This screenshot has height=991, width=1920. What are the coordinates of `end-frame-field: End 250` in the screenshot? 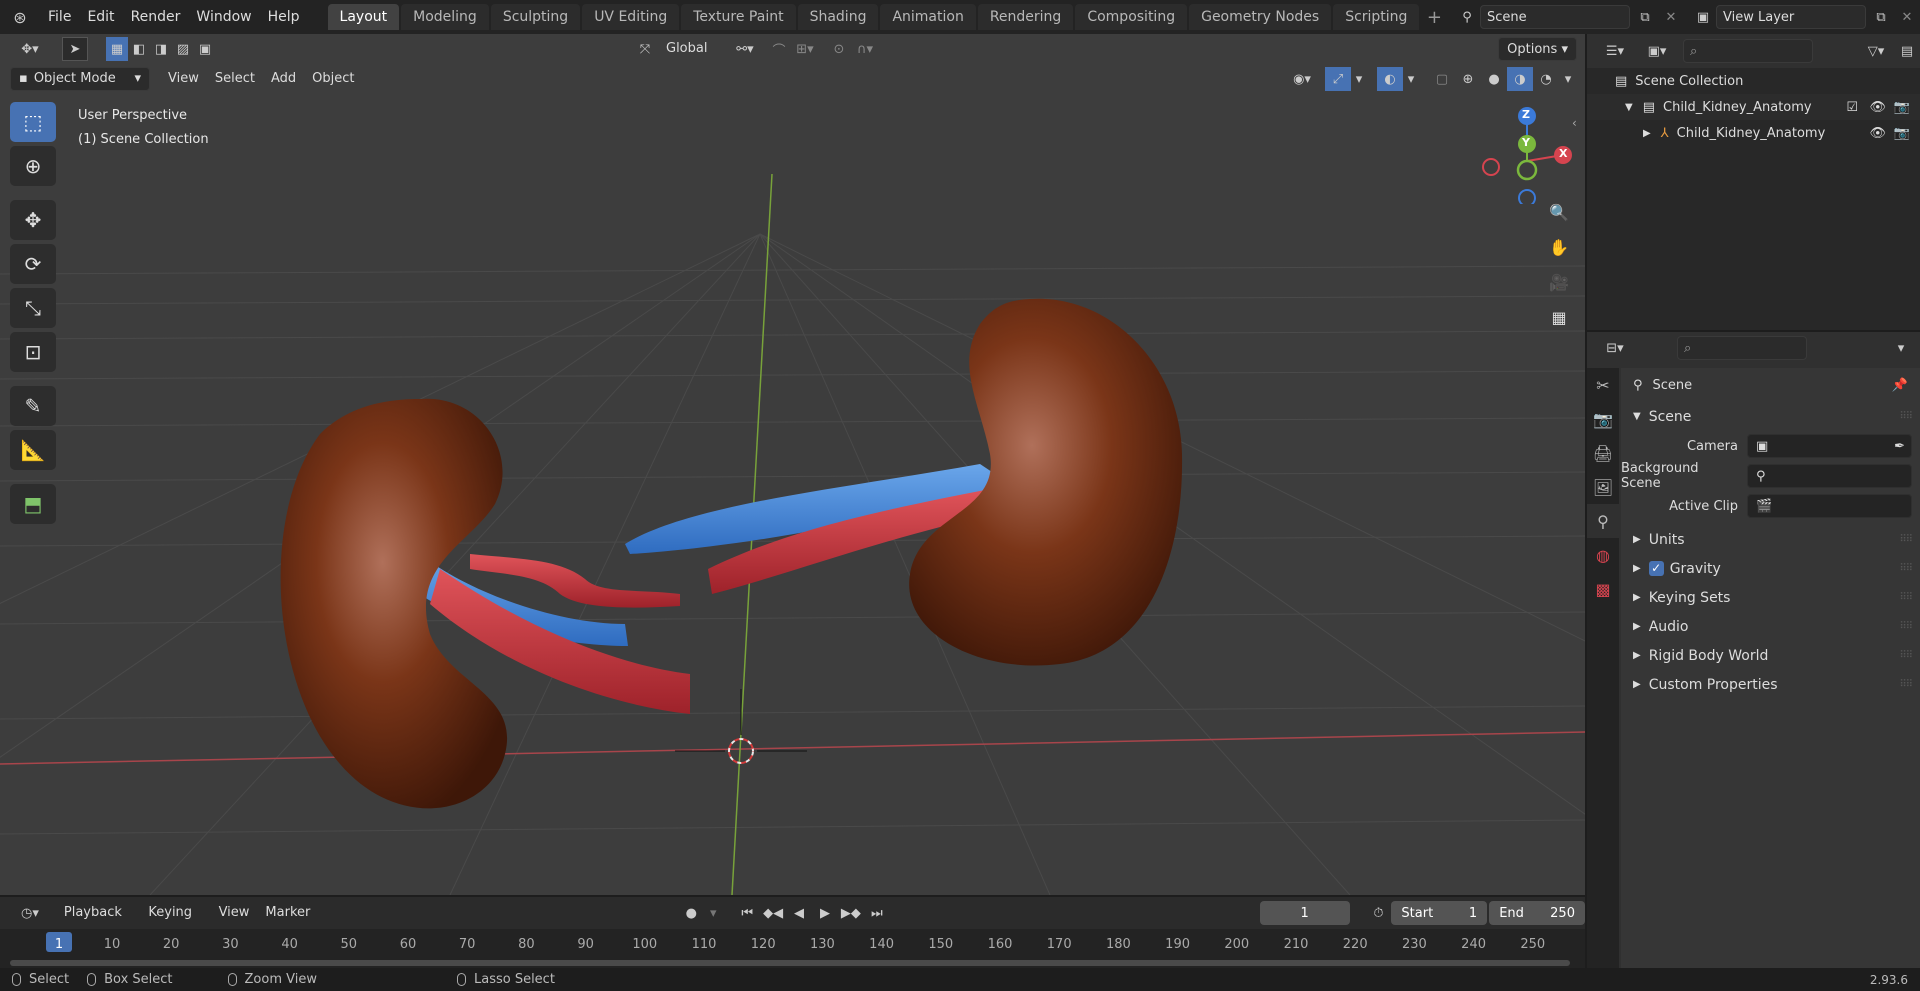 It's located at (1537, 913).